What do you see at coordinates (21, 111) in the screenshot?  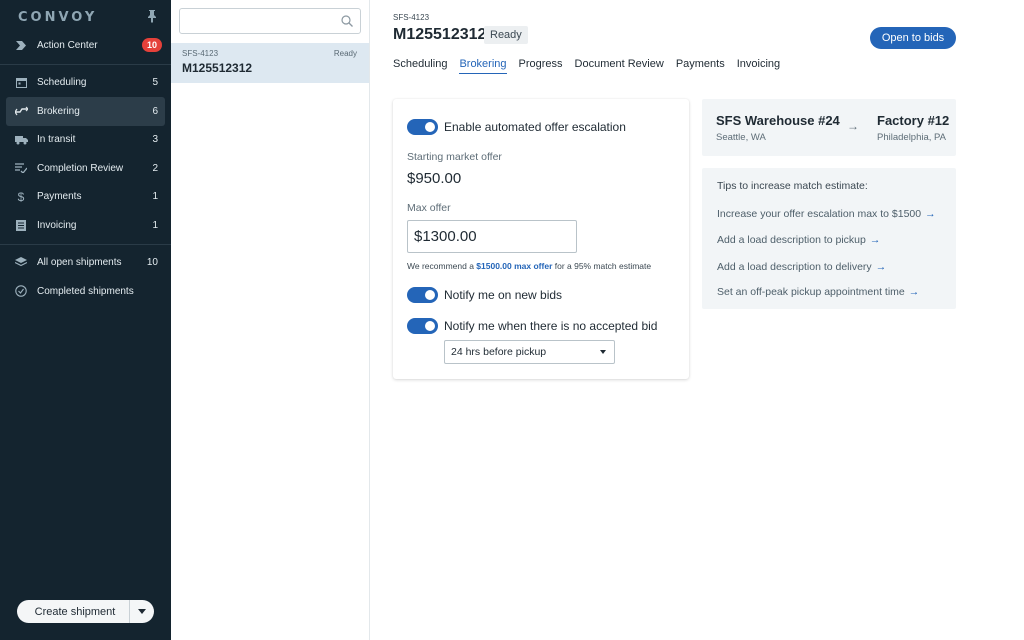 I see `brokering-icon` at bounding box center [21, 111].